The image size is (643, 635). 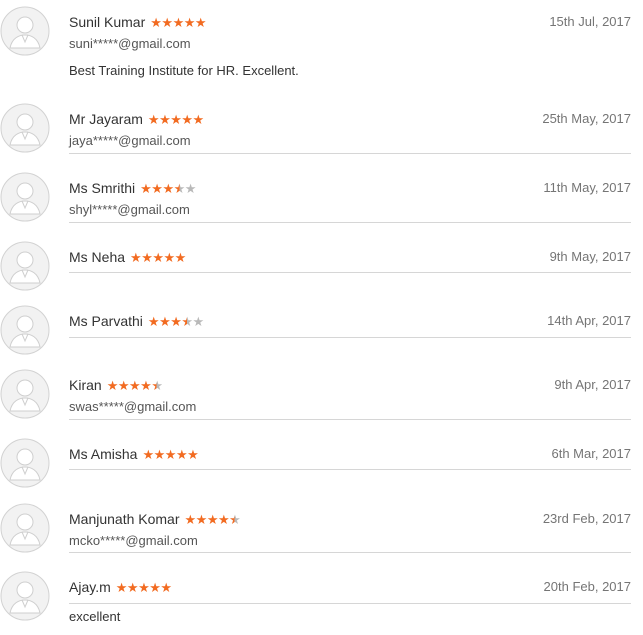 What do you see at coordinates (124, 519) in the screenshot?
I see `reviewer-name: Manjunath Komar` at bounding box center [124, 519].